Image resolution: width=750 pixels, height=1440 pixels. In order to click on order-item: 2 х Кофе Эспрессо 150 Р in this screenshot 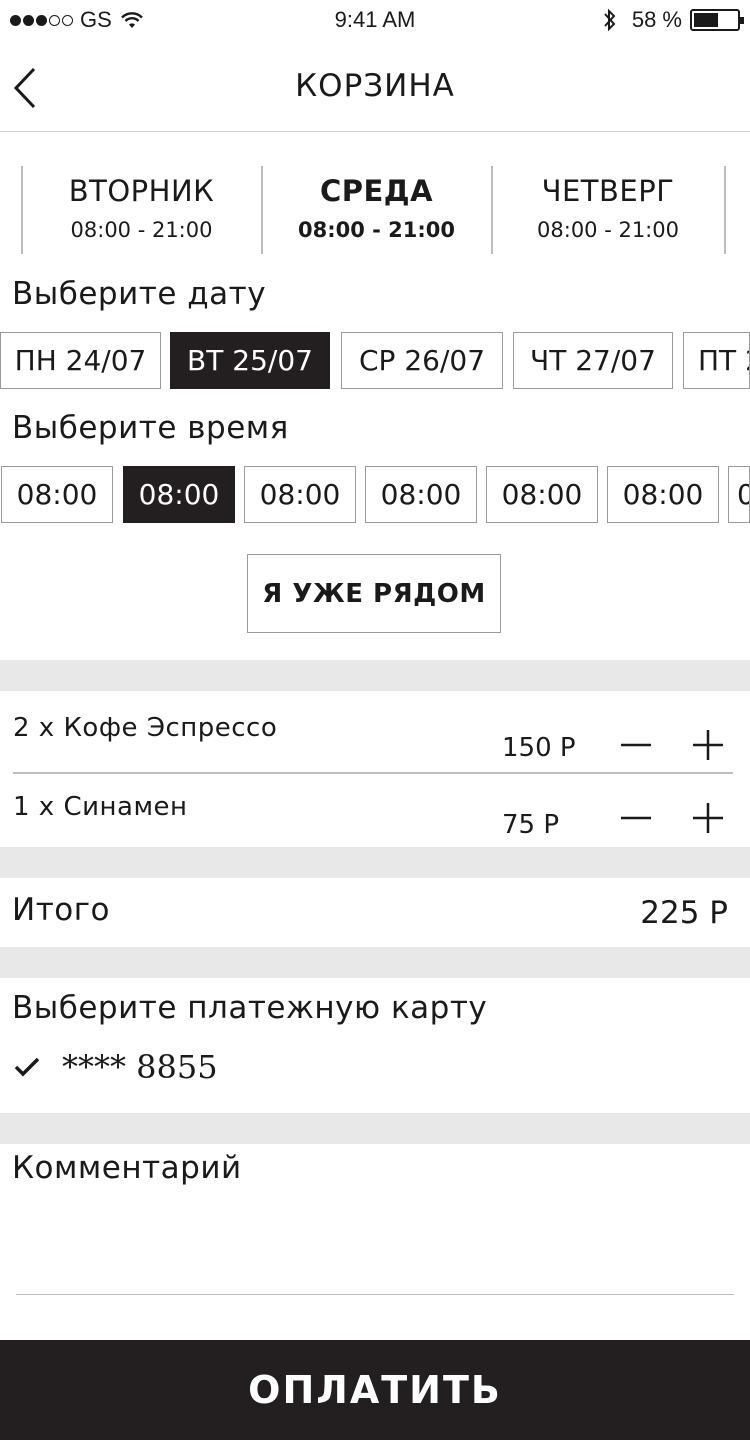, I will do `click(375, 729)`.